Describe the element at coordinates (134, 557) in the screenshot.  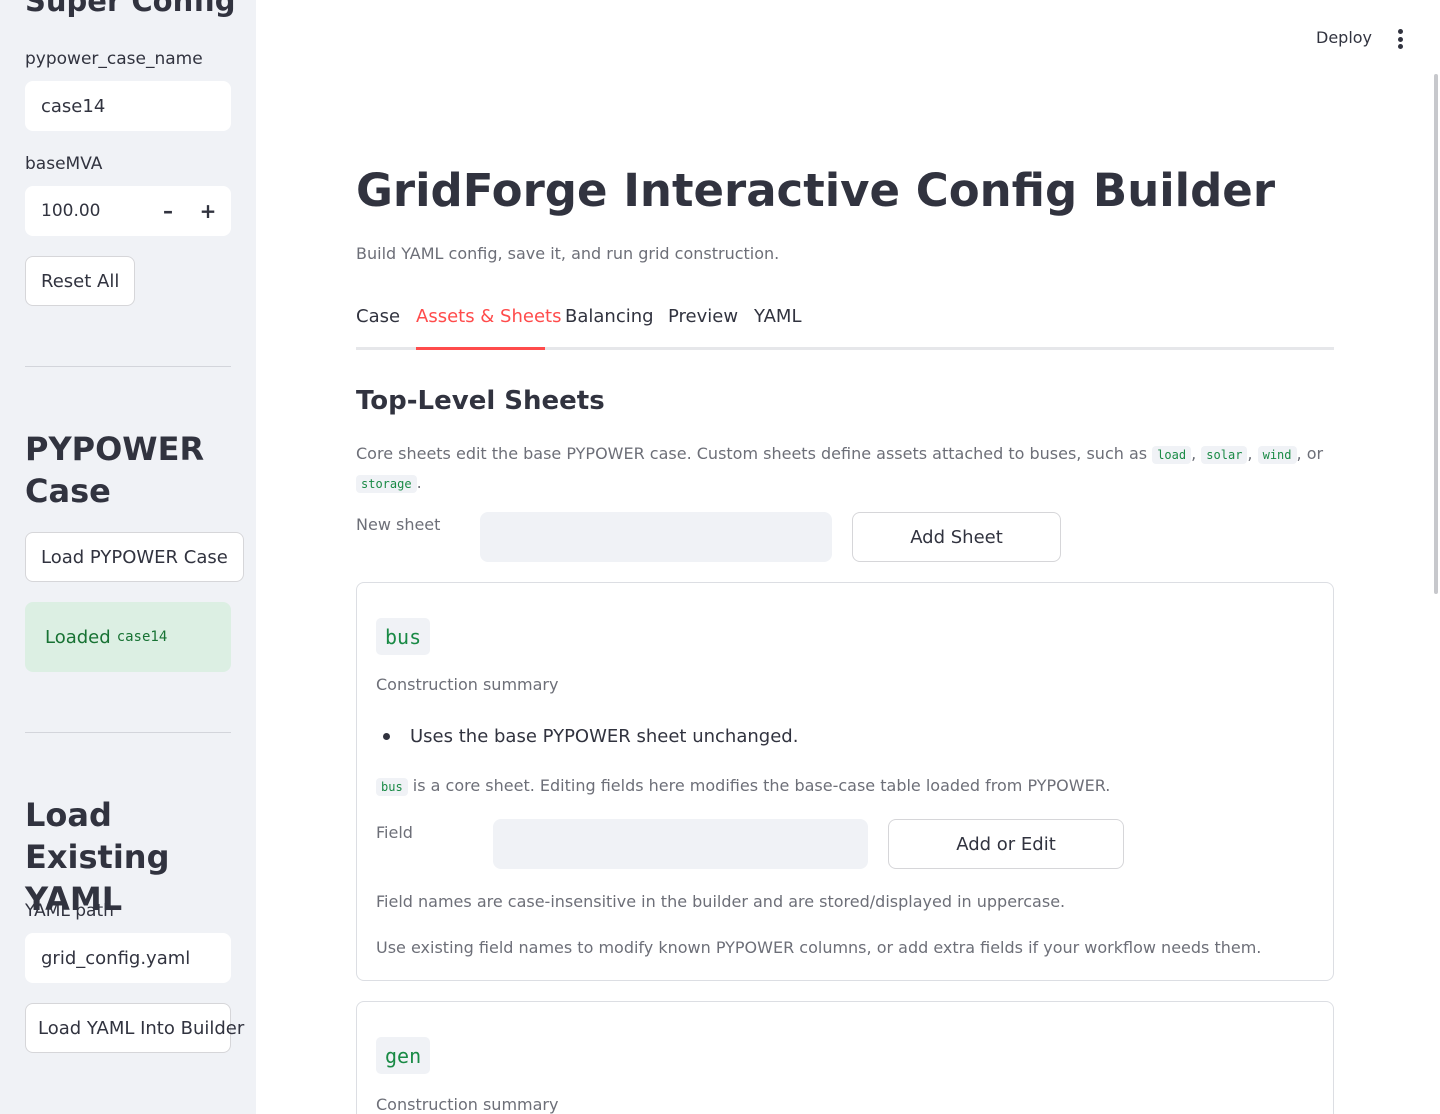
I see `load-pypower-case-button: Load PYPOWER Case` at that location.